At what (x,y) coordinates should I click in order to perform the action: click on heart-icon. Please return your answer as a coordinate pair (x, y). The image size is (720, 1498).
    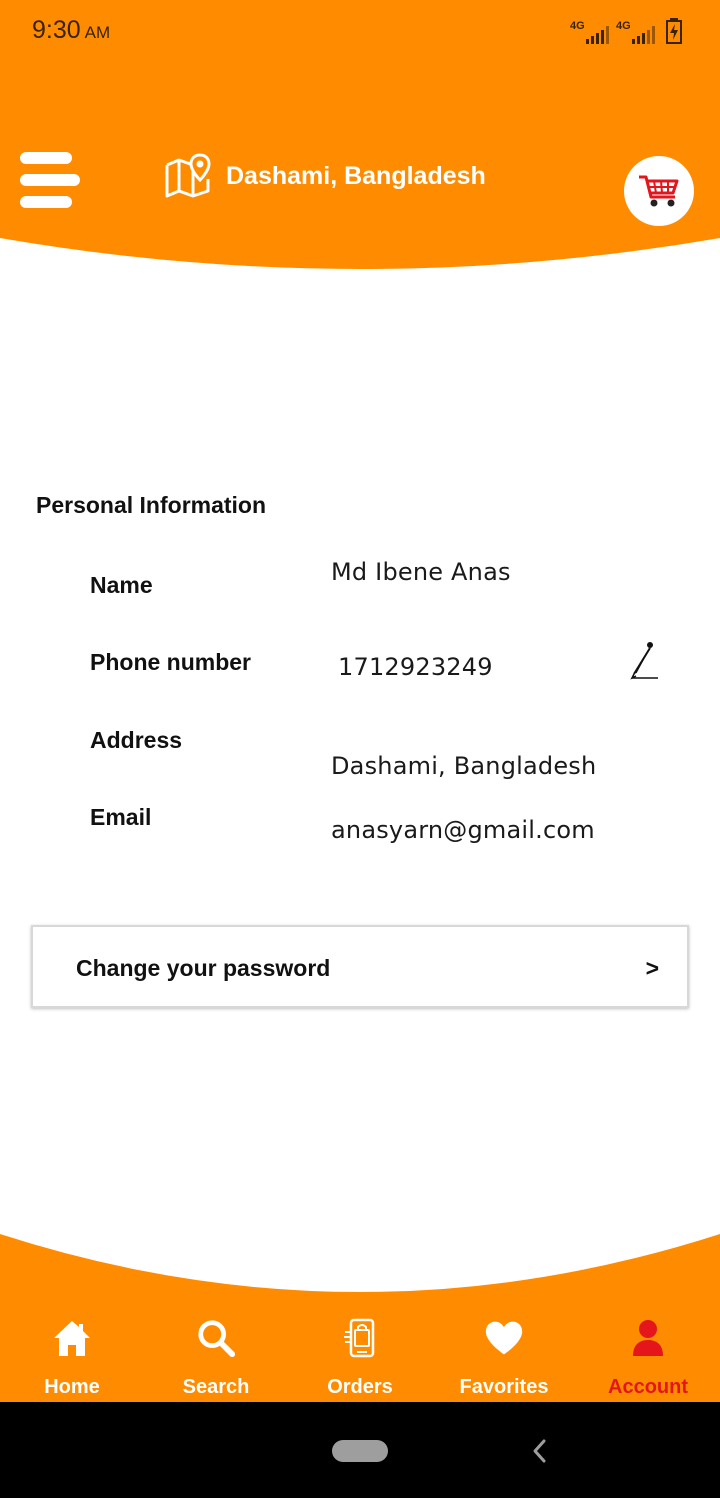
    Looking at the image, I should click on (504, 1338).